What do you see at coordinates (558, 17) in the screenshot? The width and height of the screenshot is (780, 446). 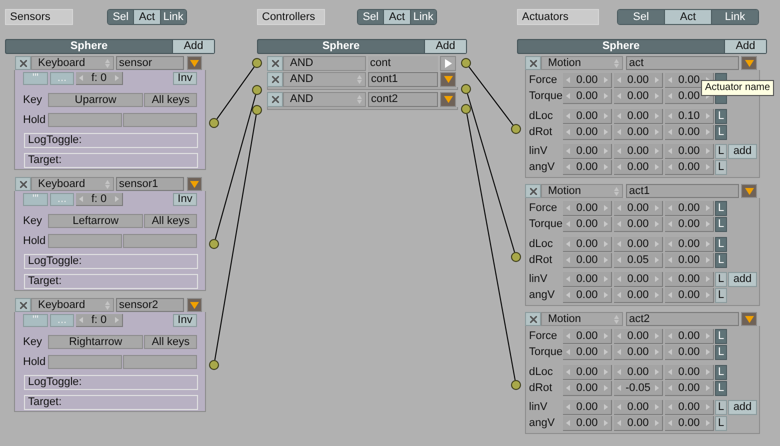 I see `panel-title: Actuators` at bounding box center [558, 17].